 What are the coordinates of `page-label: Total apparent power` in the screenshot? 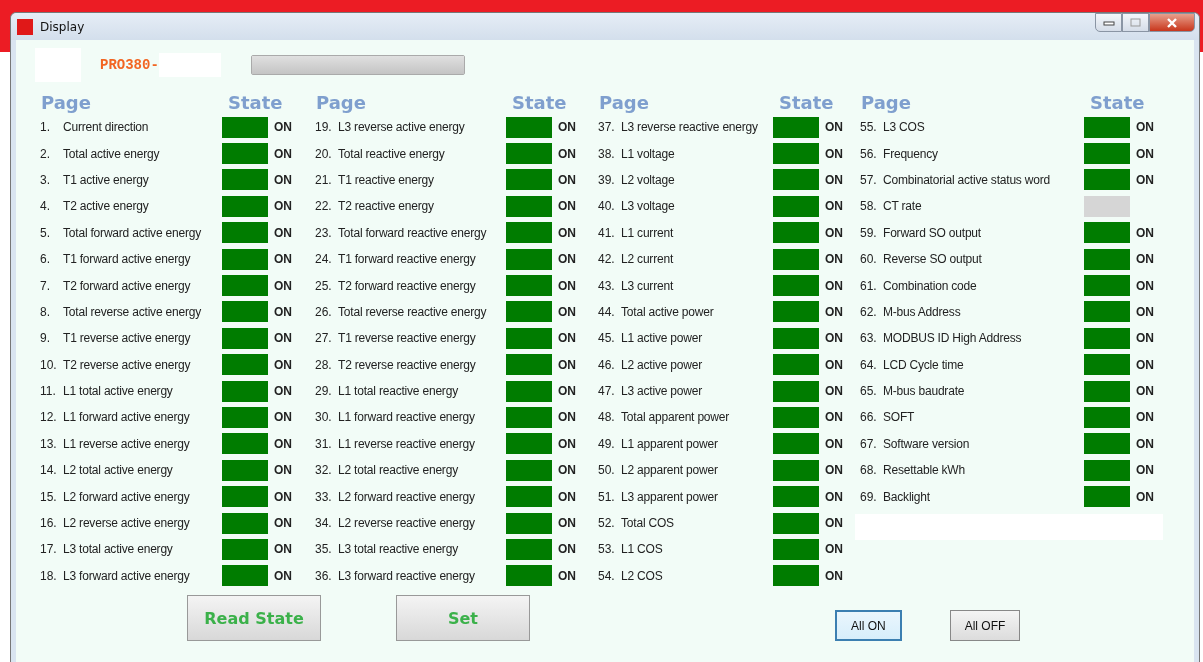 It's located at (675, 417).